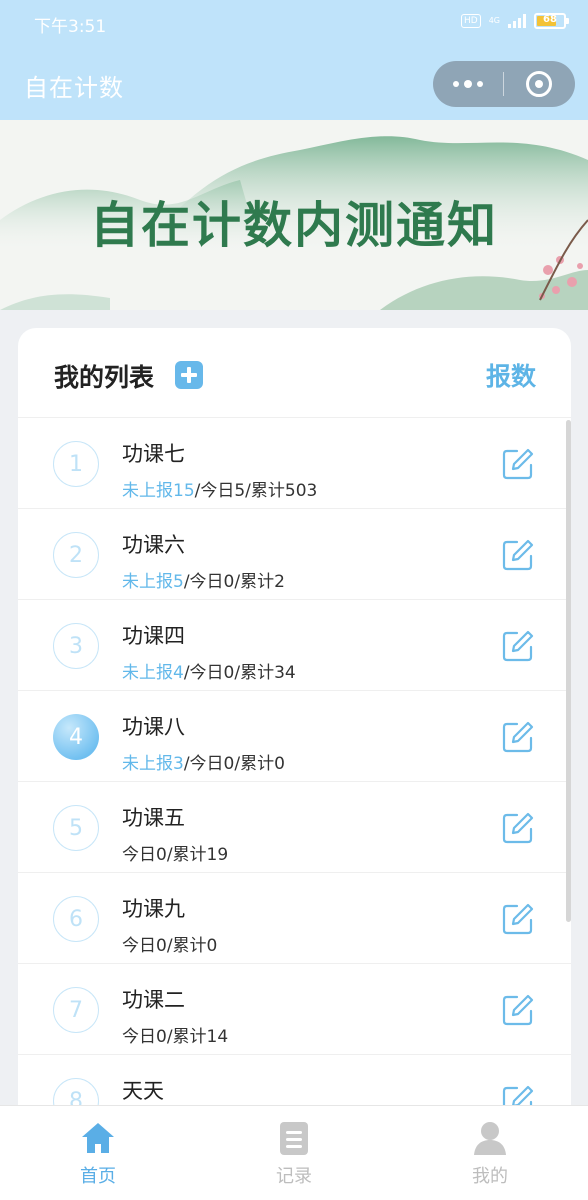 The width and height of the screenshot is (588, 1200). Describe the element at coordinates (294, 373) in the screenshot. I see `card-header: 我的列表 报数` at that location.